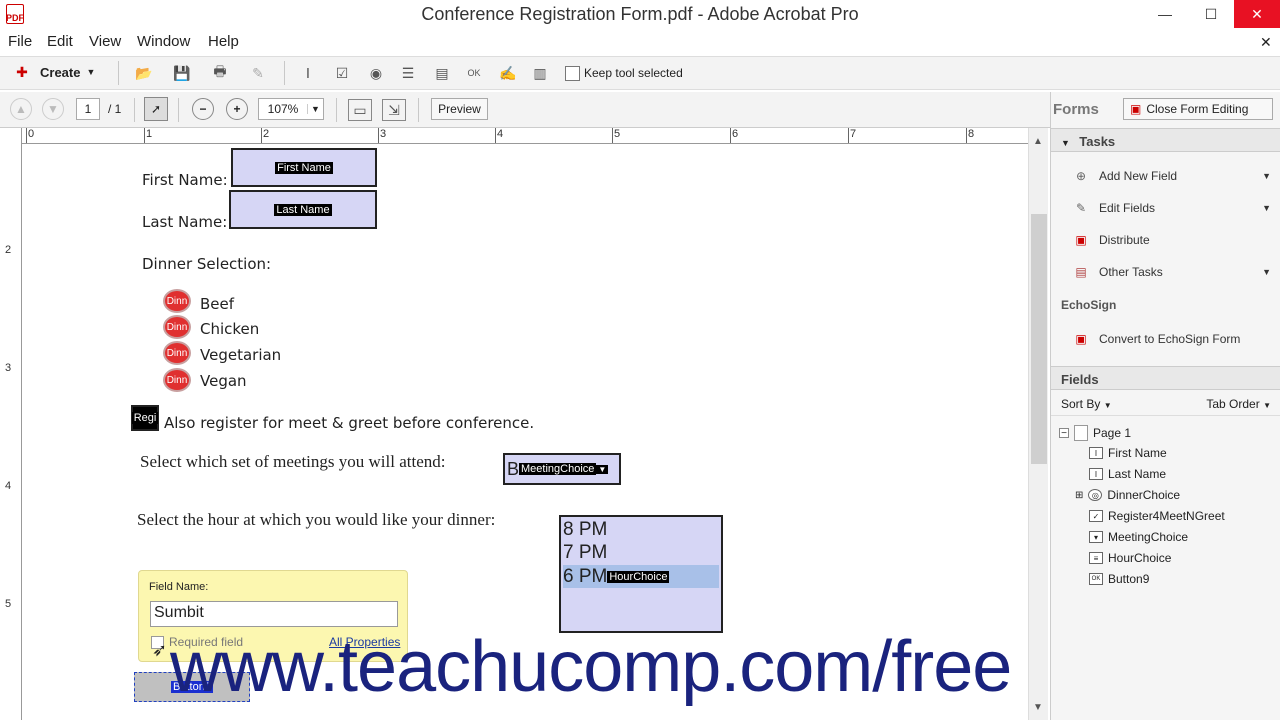 The width and height of the screenshot is (1280, 720). What do you see at coordinates (163, 41) in the screenshot?
I see `menu-window: Window` at bounding box center [163, 41].